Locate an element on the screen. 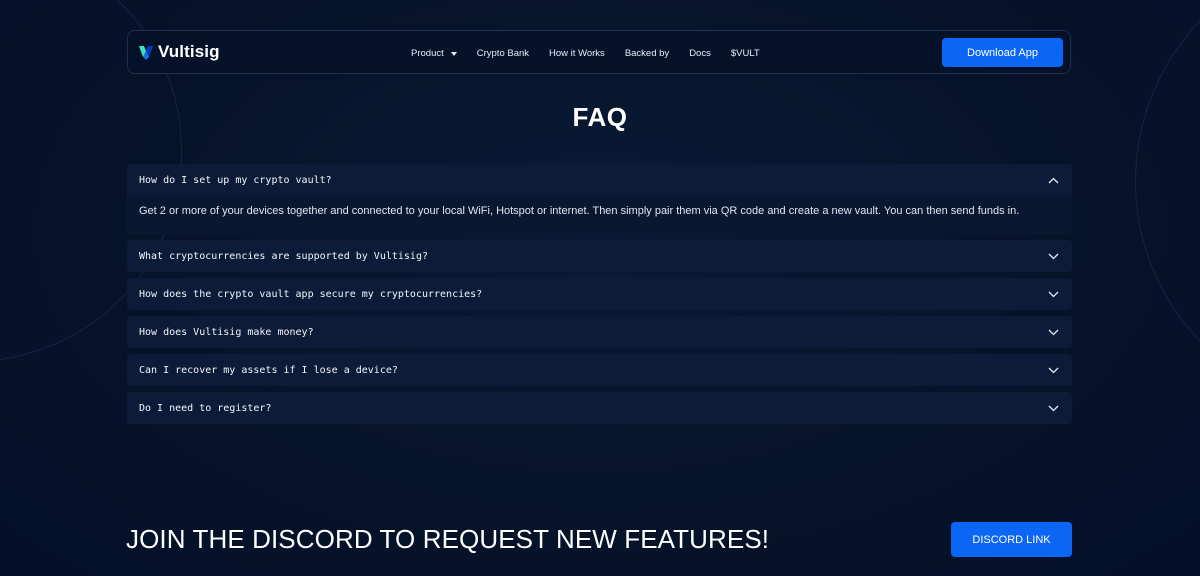 This screenshot has width=1200, height=576. nav-product-label: Product is located at coordinates (427, 53).